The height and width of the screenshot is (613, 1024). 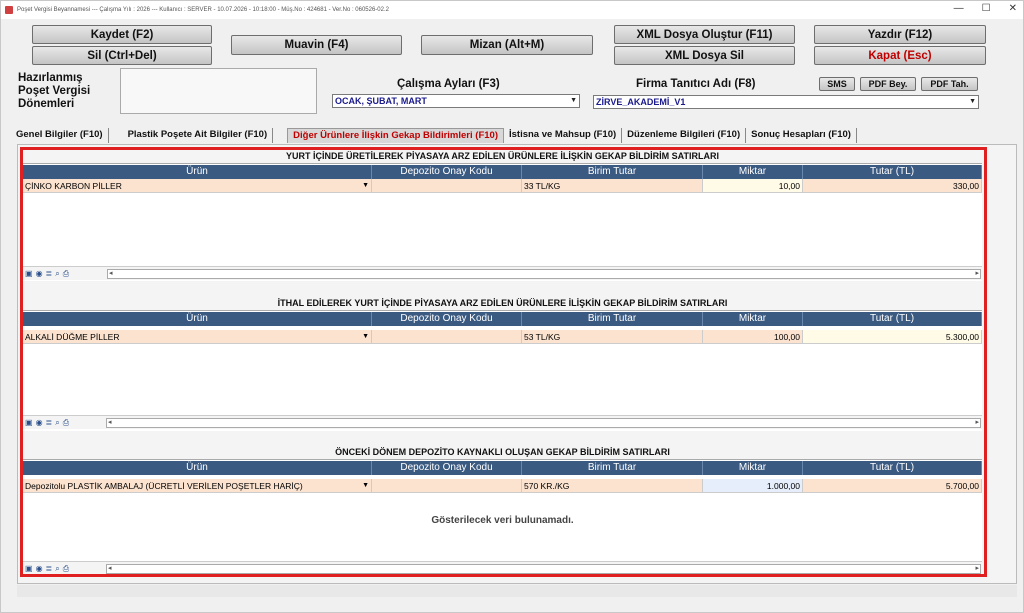 I want to click on cell-miktar: 10,00, so click(x=753, y=185).